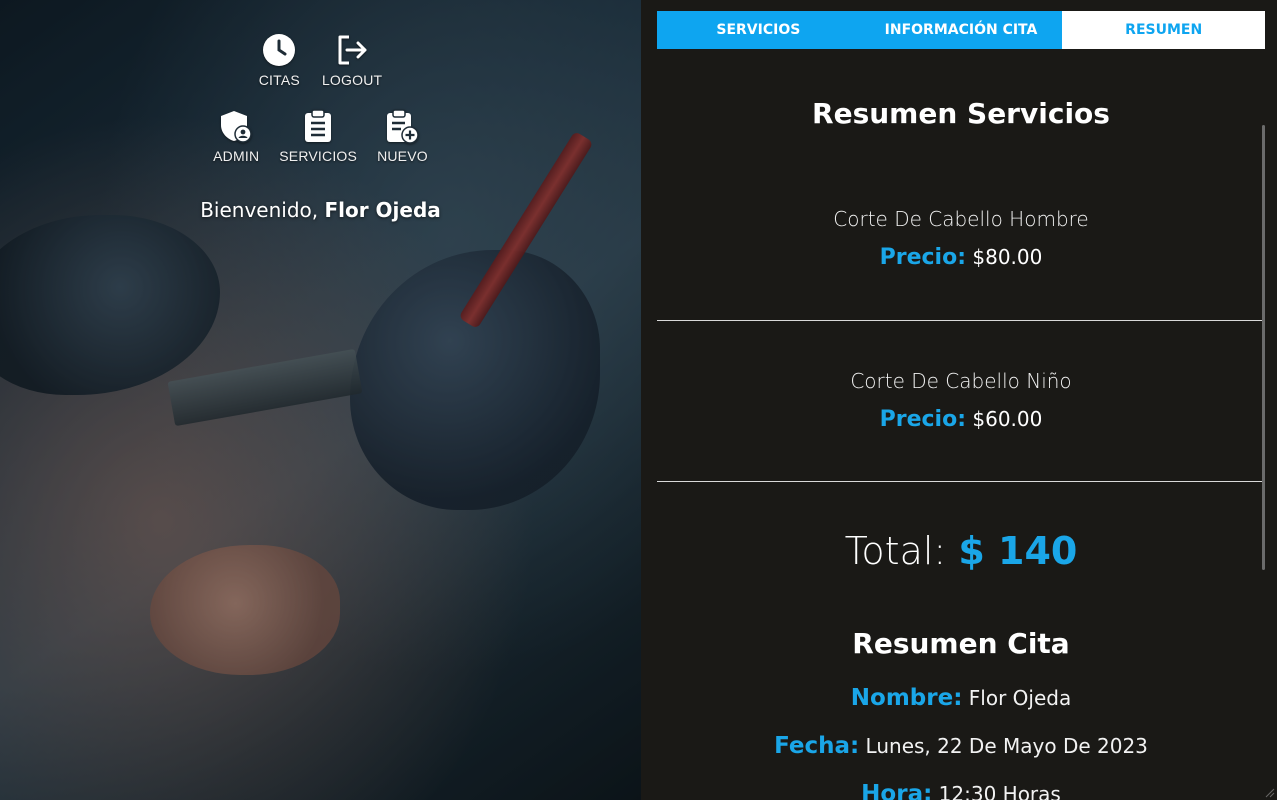  What do you see at coordinates (236, 126) in the screenshot?
I see `shield-user-icon` at bounding box center [236, 126].